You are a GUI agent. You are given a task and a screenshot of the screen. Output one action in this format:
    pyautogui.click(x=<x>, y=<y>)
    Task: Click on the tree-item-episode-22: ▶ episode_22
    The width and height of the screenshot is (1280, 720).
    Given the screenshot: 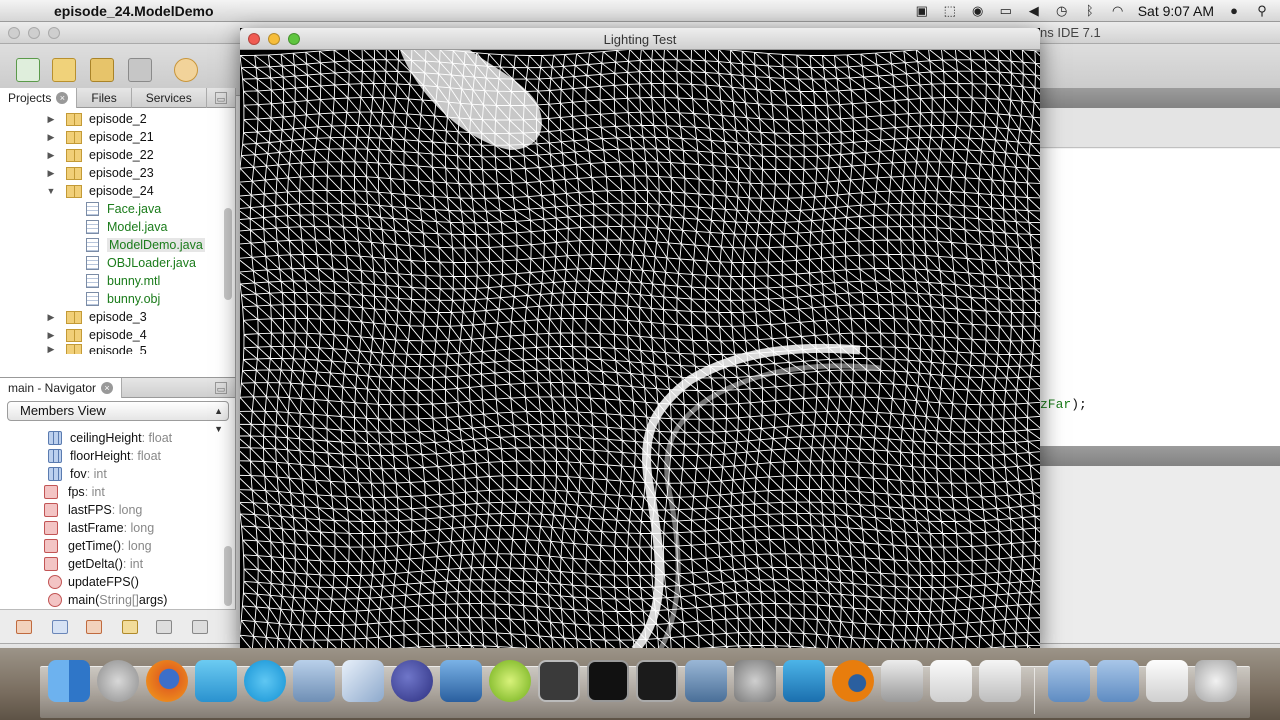 What is the action you would take?
    pyautogui.click(x=100, y=155)
    